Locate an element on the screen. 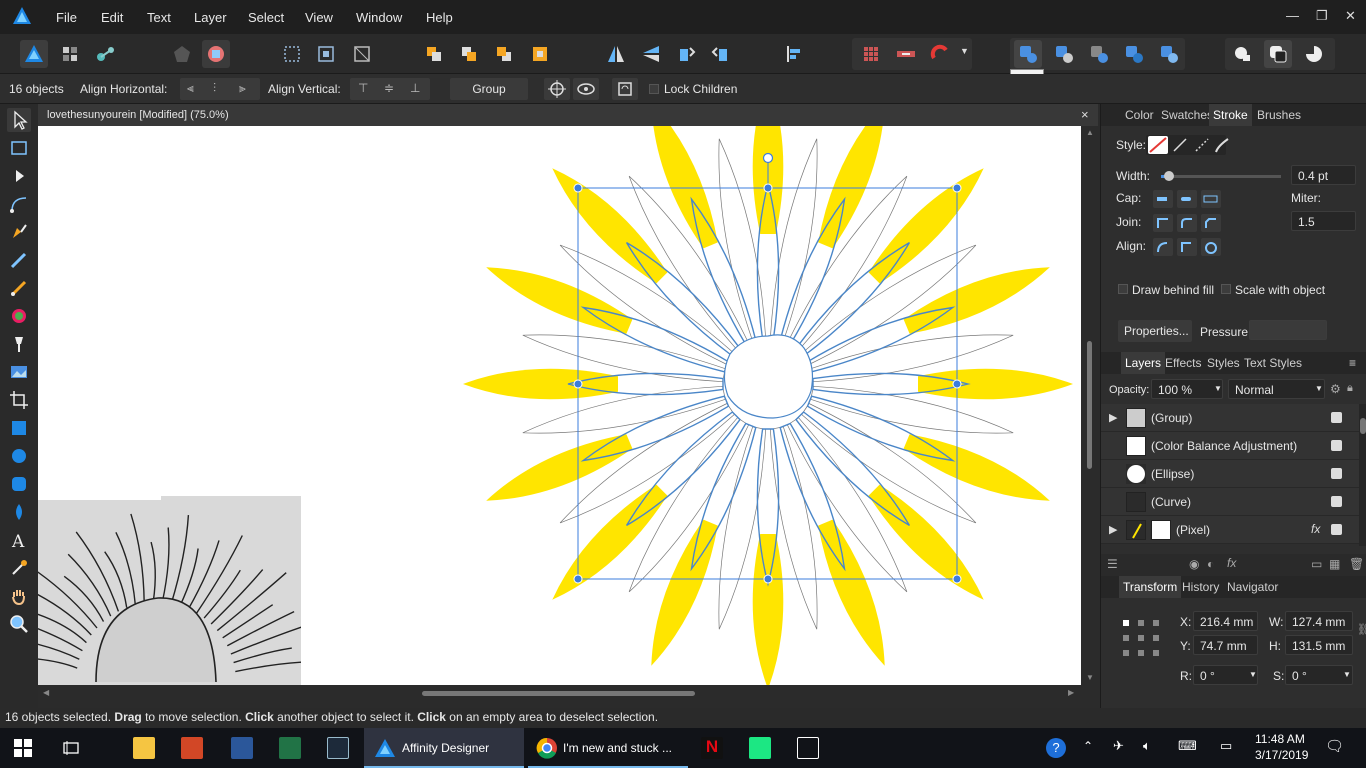 The width and height of the screenshot is (1366, 768). clock-date: 3/17/2019 is located at coordinates (1281, 755).